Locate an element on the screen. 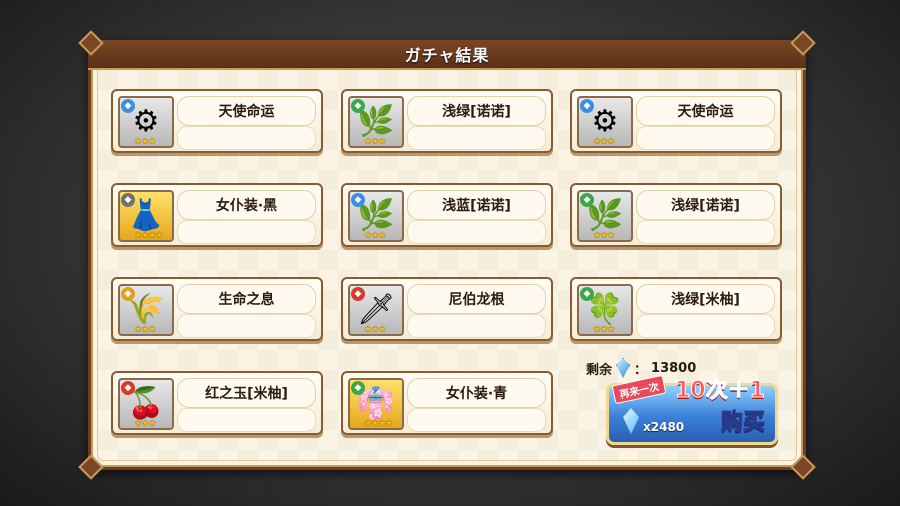  item-art-icon: 🍀 is located at coordinates (605, 309).